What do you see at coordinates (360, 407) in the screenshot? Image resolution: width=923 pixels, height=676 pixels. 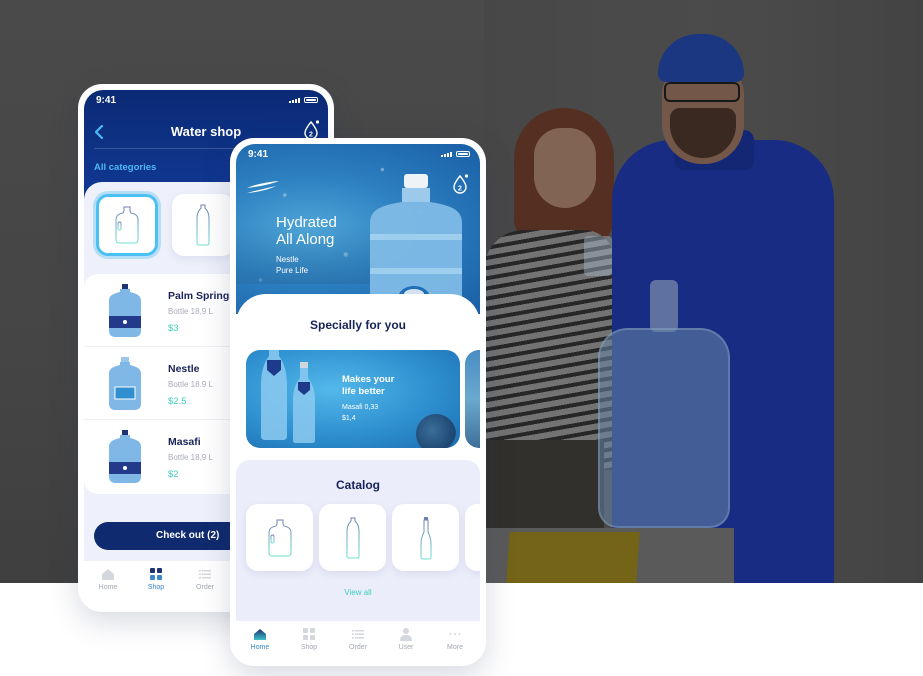 I see `promo-product: Masafi 0,33` at bounding box center [360, 407].